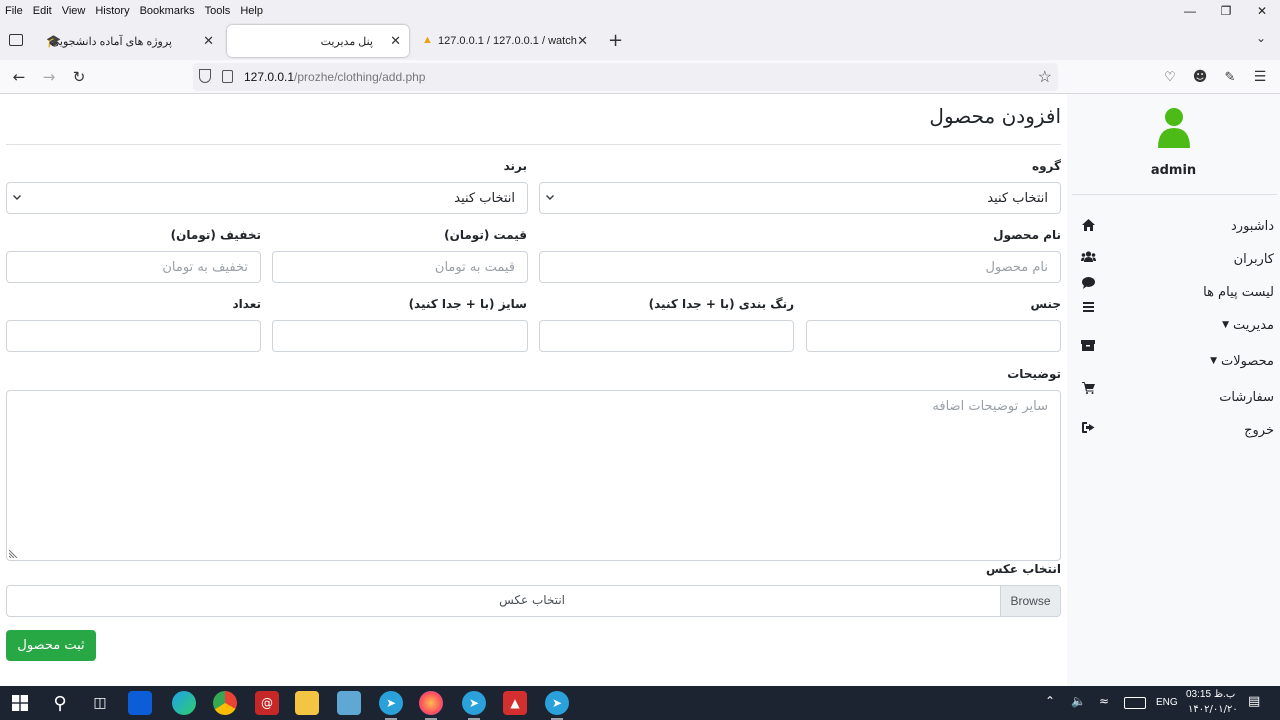  What do you see at coordinates (1253, 259) in the screenshot?
I see `sidebar-item-label: کاربران` at bounding box center [1253, 259].